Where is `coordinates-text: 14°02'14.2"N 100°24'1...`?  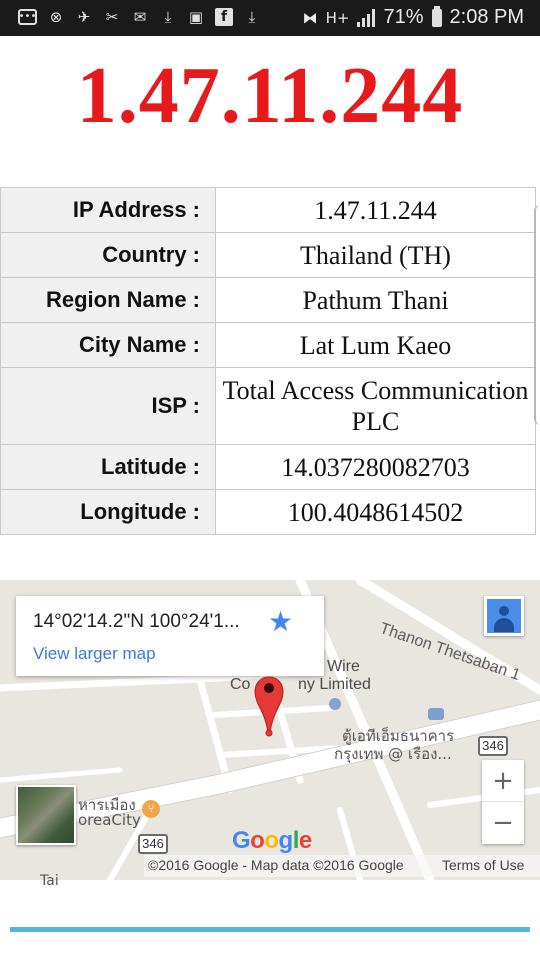
coordinates-text: 14°02'14.2"N 100°24'1... is located at coordinates (136, 621).